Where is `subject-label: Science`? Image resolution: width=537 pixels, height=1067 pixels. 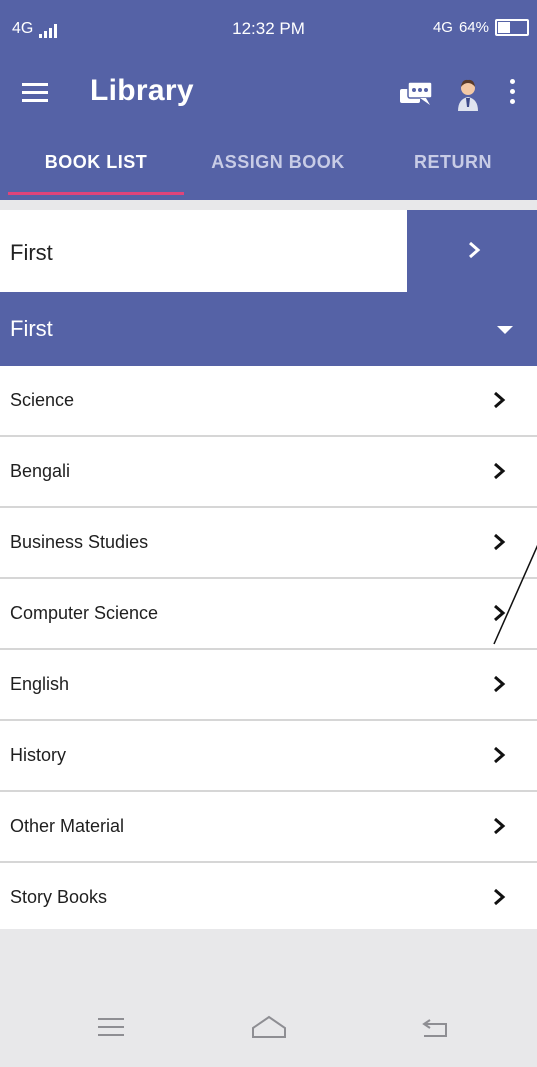
subject-label: Science is located at coordinates (42, 400).